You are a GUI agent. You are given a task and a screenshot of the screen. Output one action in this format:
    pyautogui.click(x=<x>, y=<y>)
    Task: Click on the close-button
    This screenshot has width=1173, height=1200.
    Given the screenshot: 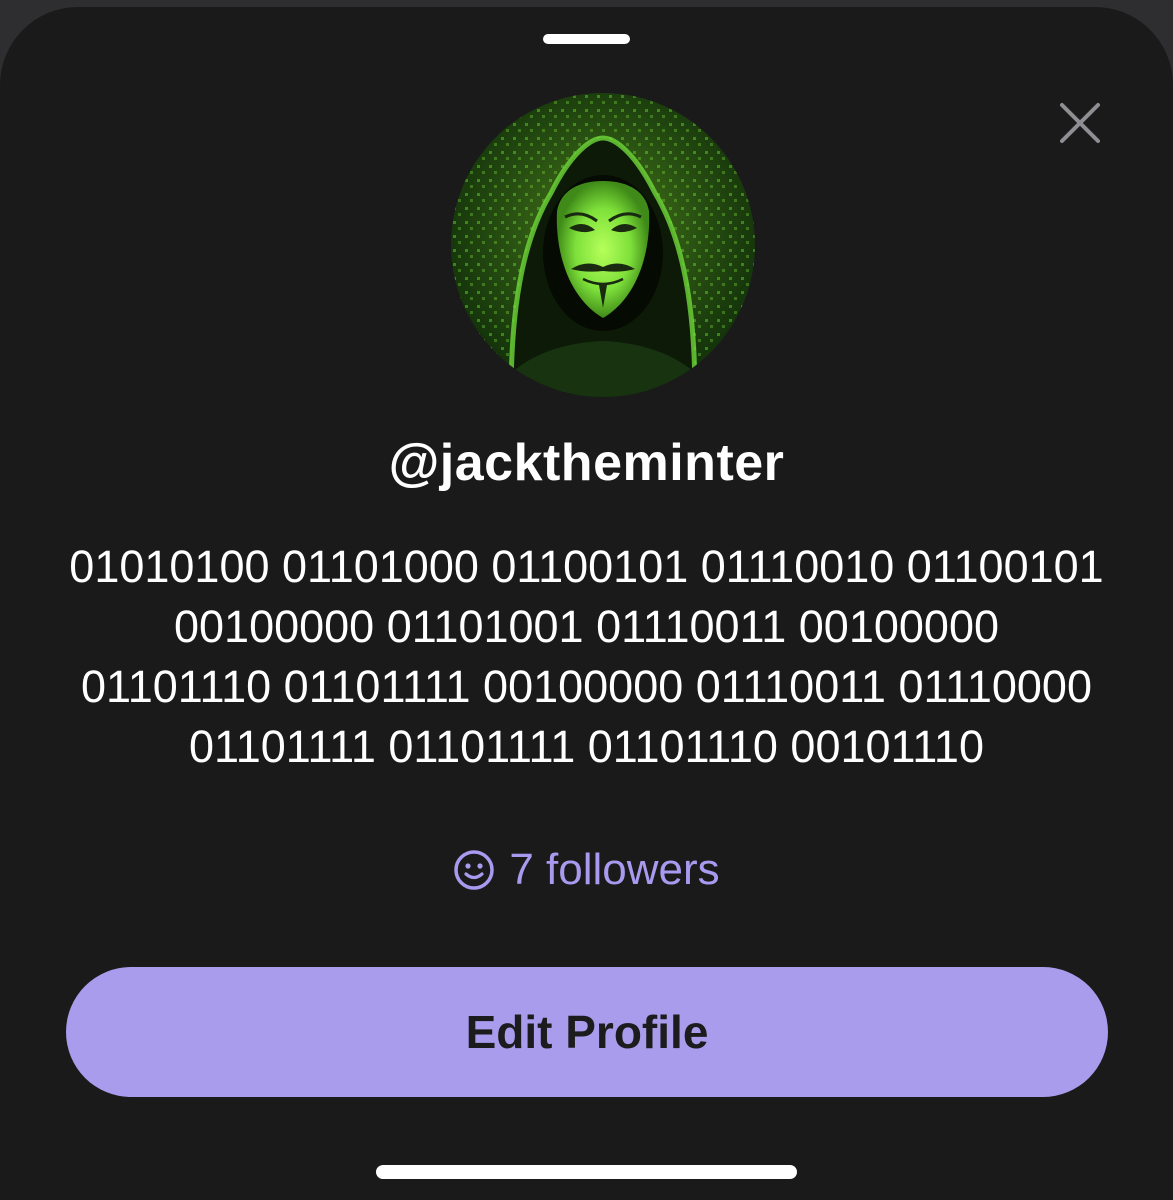 What is the action you would take?
    pyautogui.click(x=1080, y=123)
    